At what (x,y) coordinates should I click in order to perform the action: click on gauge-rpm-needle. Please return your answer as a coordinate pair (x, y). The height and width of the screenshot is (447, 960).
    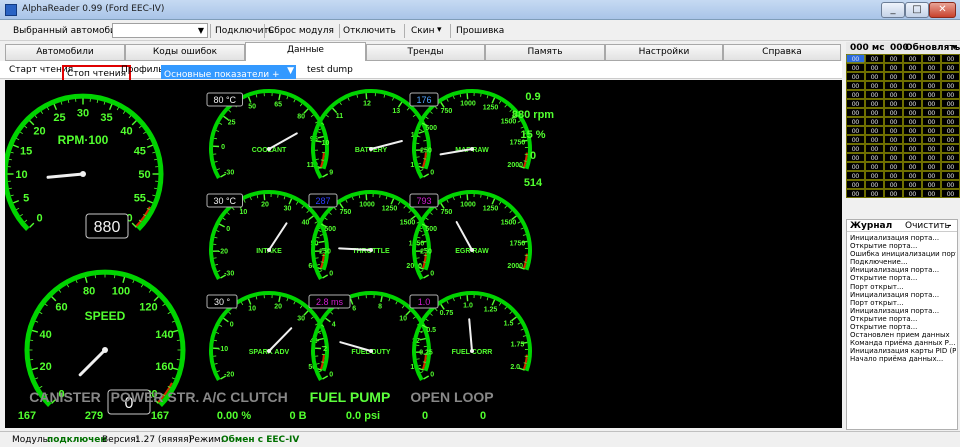
    Looking at the image, I should click on (65, 175).